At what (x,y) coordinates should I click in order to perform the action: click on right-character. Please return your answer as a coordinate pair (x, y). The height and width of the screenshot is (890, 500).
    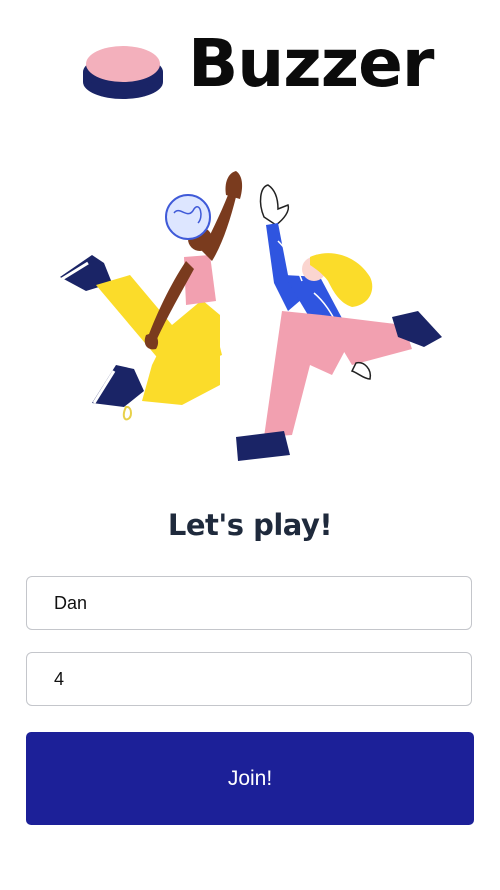
    Looking at the image, I should click on (339, 322).